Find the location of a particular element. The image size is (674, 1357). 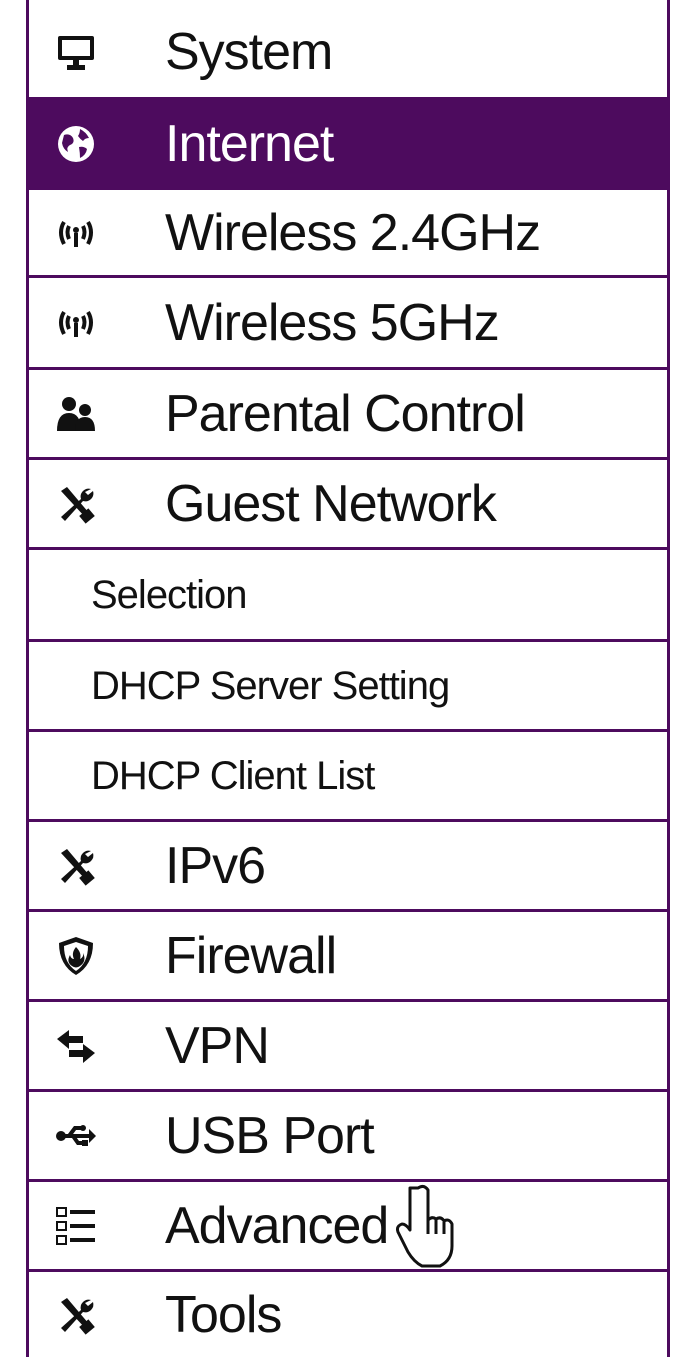

globe-icon is located at coordinates (76, 144).